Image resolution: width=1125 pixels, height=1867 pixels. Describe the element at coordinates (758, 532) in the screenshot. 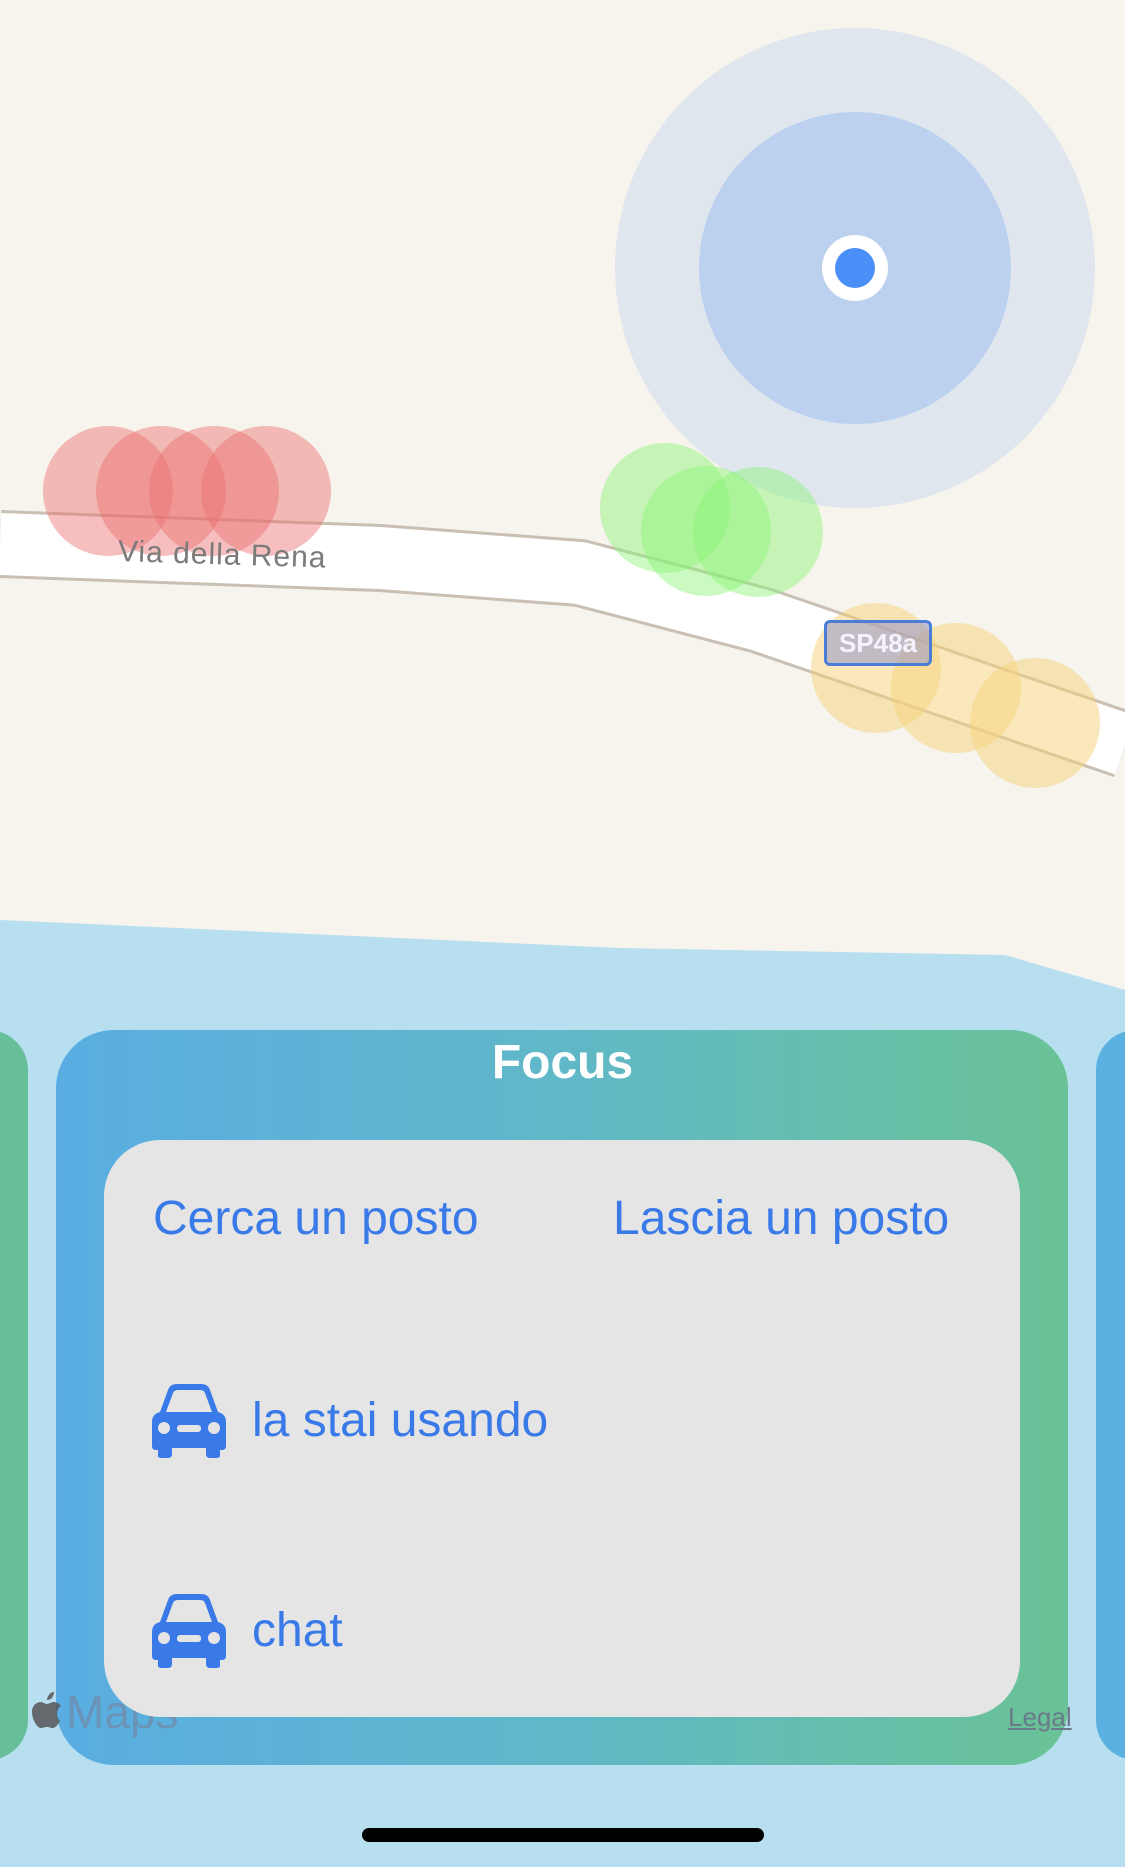

I see `green-marker` at that location.